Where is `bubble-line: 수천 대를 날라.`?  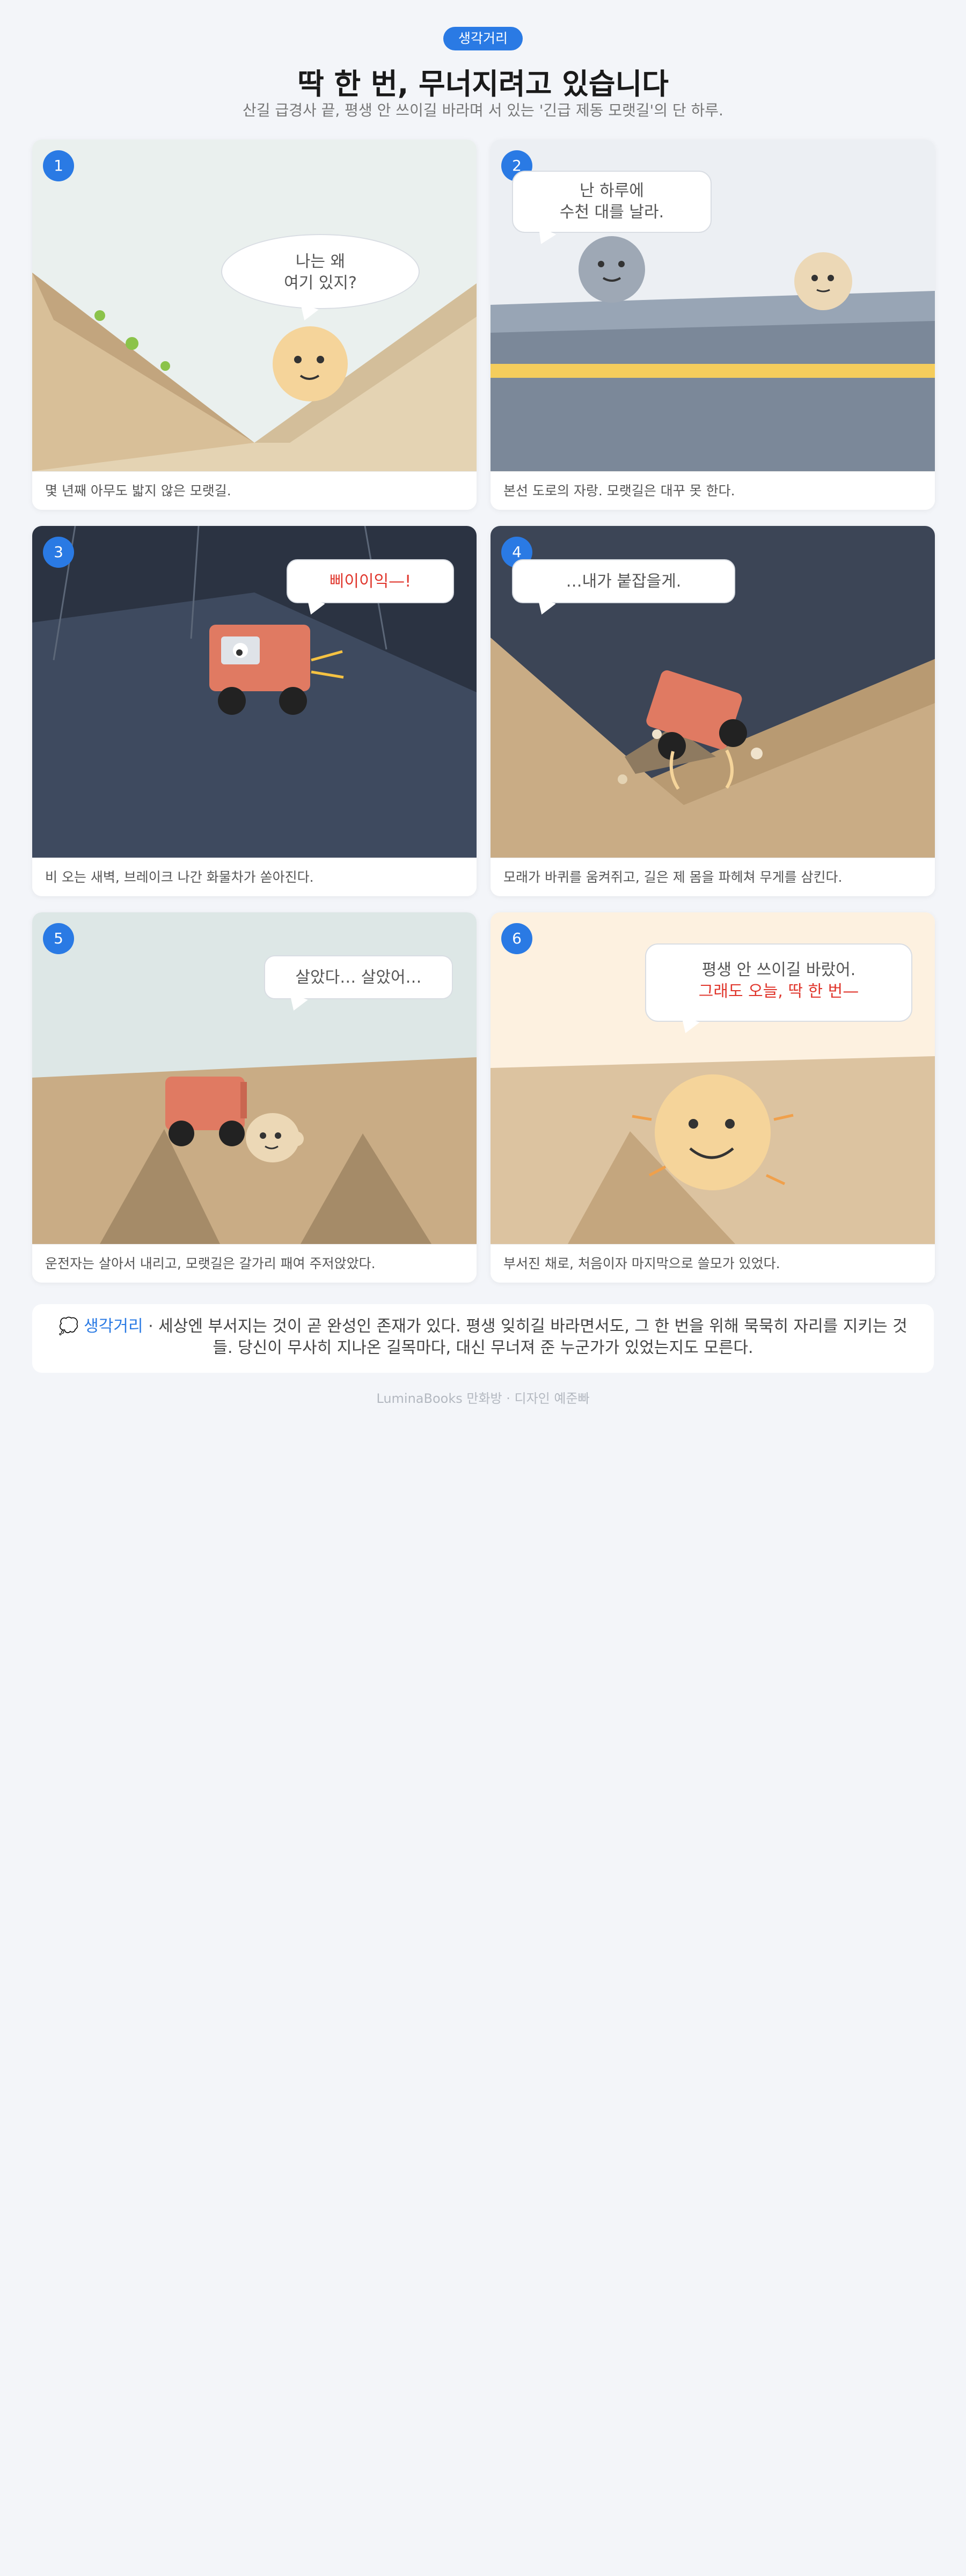
bubble-line: 수천 대를 날라. is located at coordinates (611, 212).